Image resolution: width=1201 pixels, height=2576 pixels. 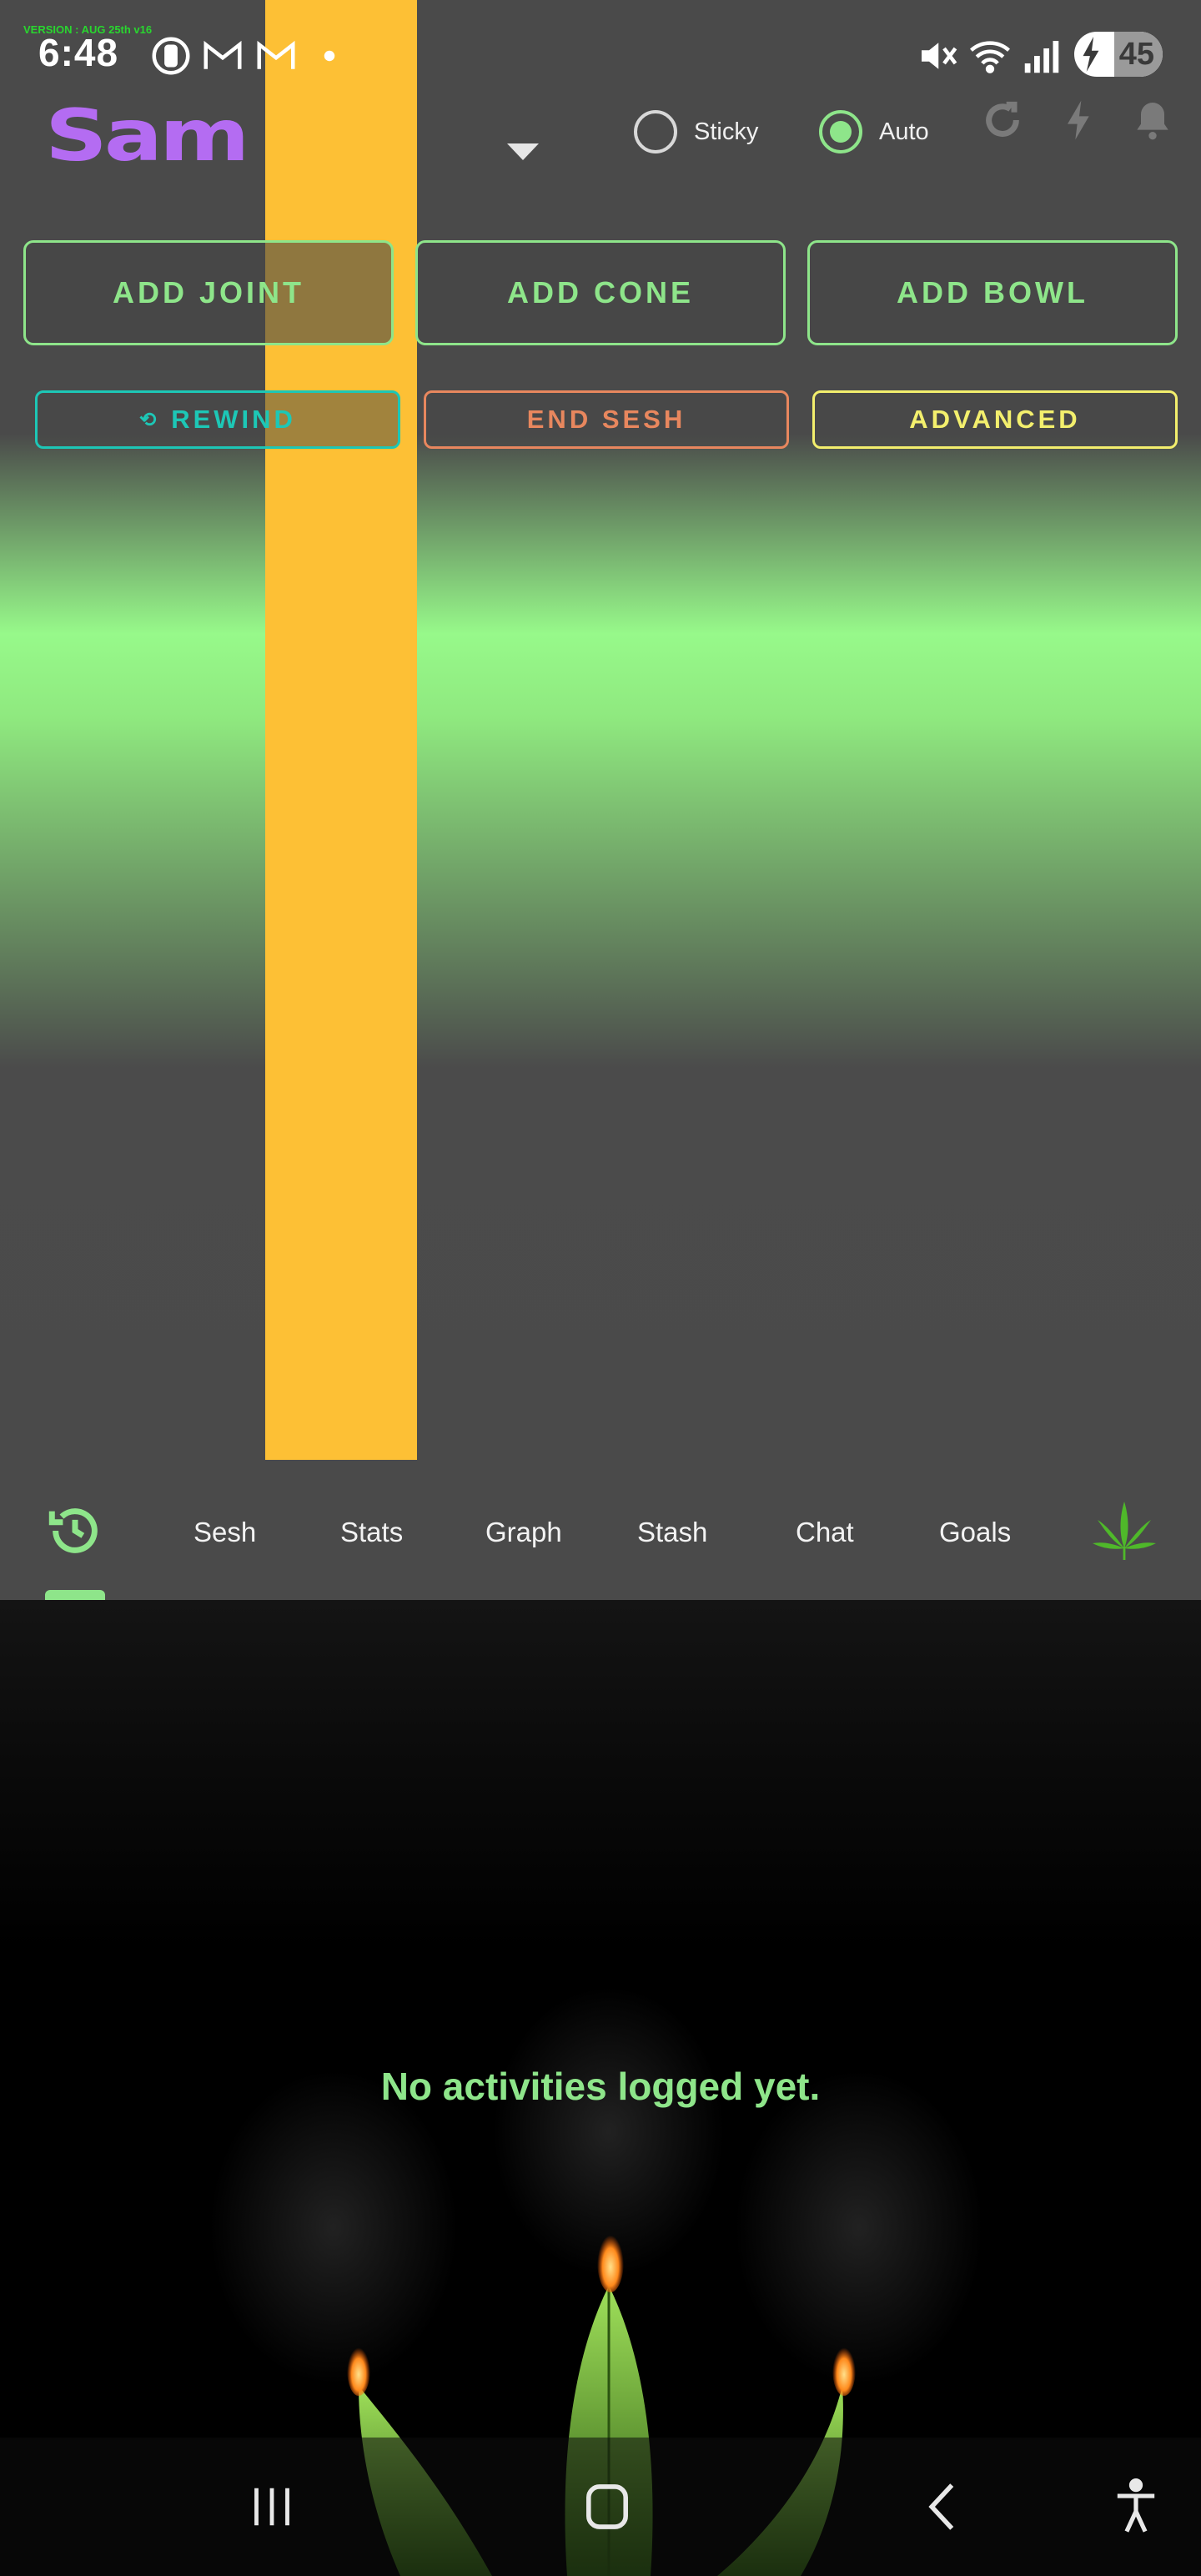 I want to click on status-time: 6:48, so click(x=79, y=52).